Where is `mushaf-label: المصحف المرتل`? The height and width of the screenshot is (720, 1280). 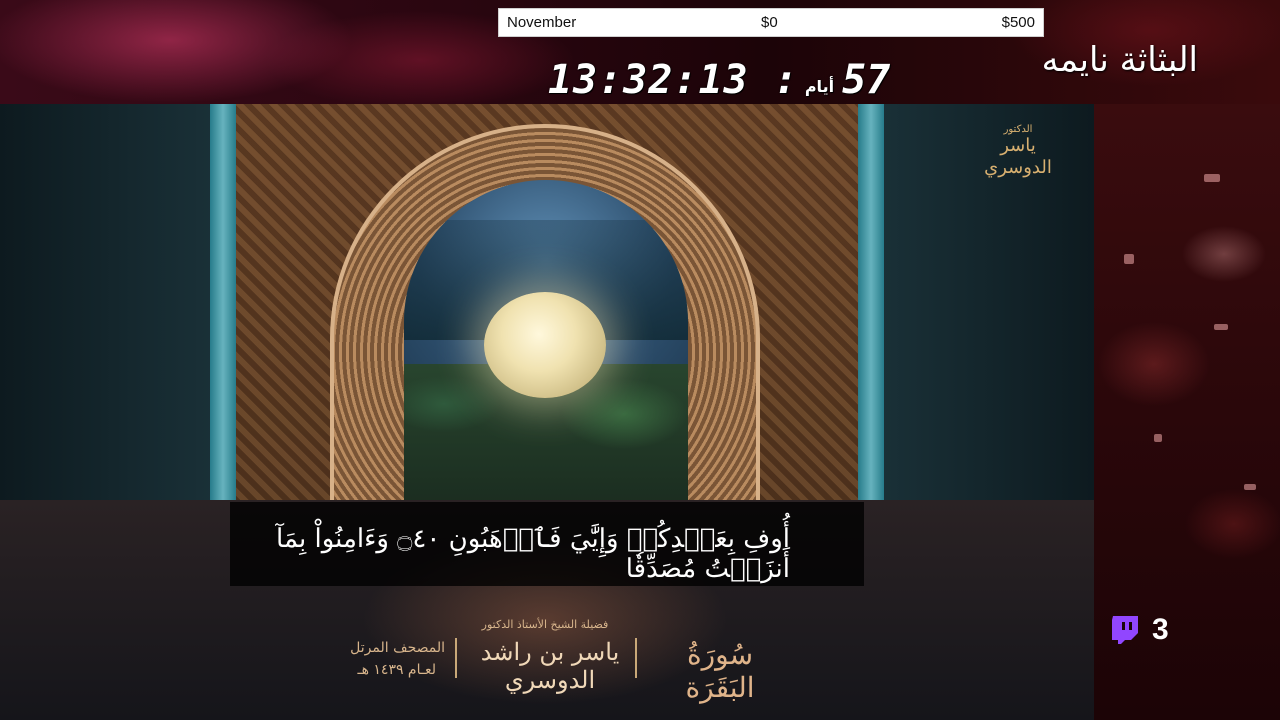 mushaf-label: المصحف المرتل is located at coordinates (397, 648).